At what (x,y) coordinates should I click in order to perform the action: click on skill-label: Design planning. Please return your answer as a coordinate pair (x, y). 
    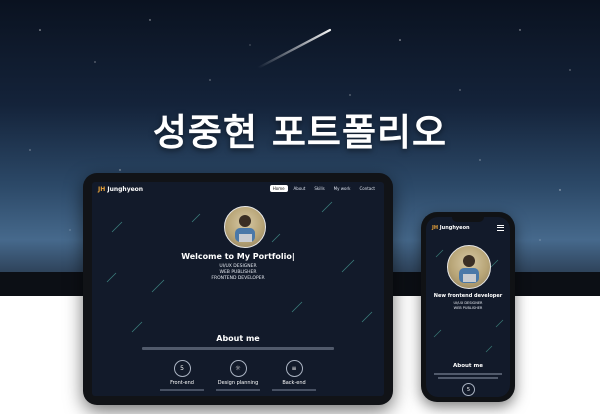
    Looking at the image, I should click on (238, 383).